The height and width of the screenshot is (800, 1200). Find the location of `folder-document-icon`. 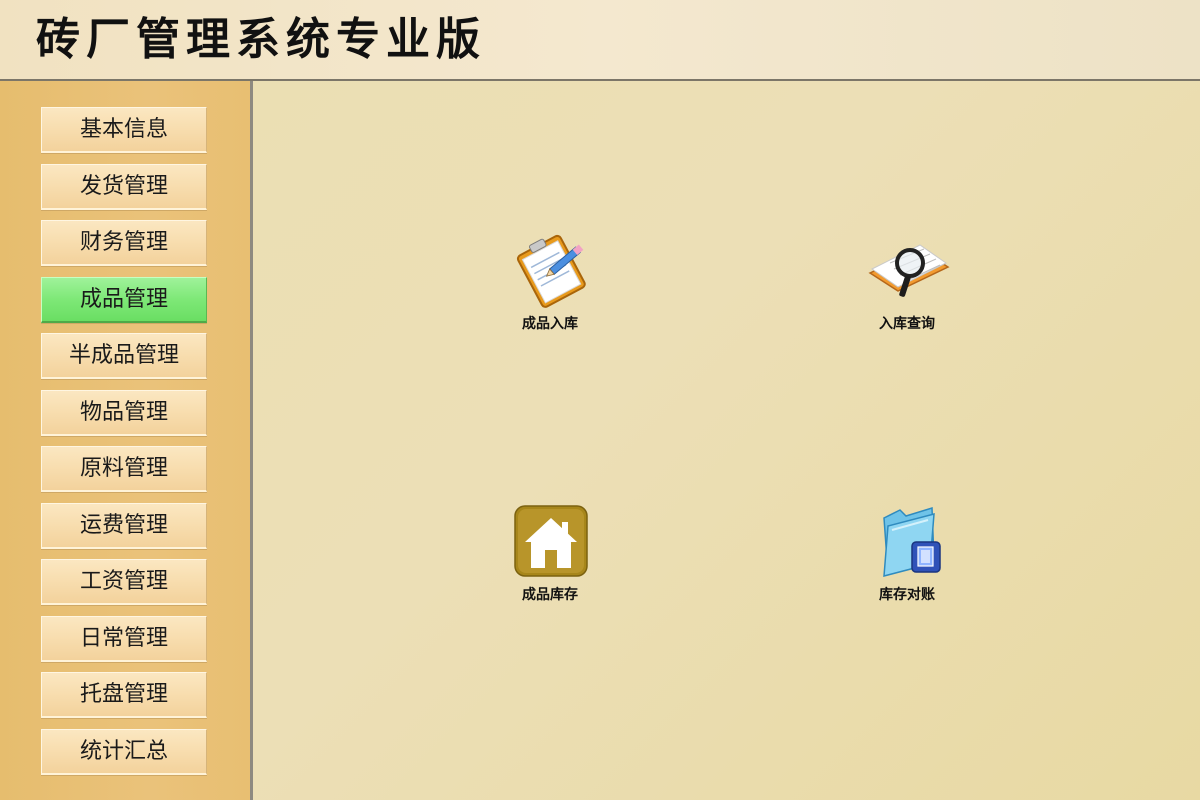

folder-document-icon is located at coordinates (912, 541).